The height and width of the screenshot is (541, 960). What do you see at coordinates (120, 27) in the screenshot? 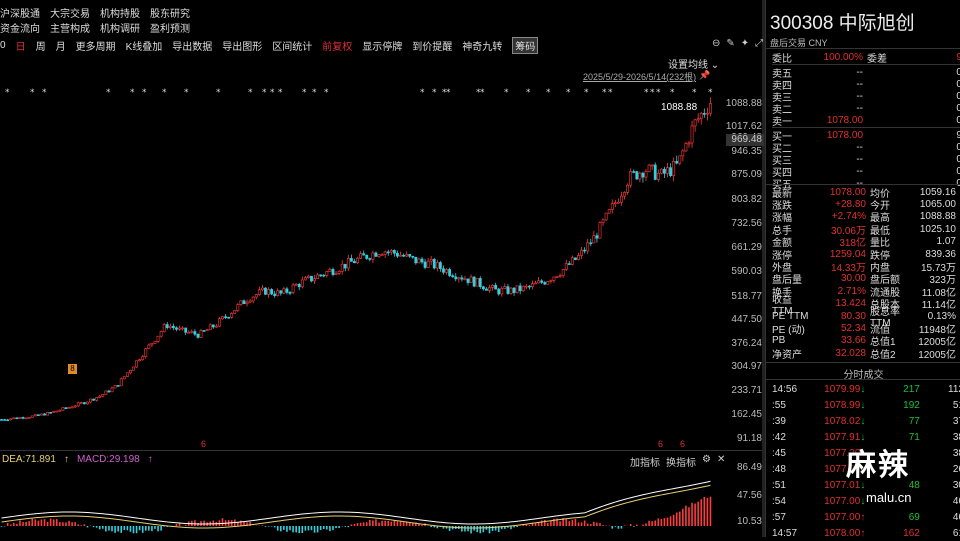
I see `menu-item: 机构调研` at bounding box center [120, 27].